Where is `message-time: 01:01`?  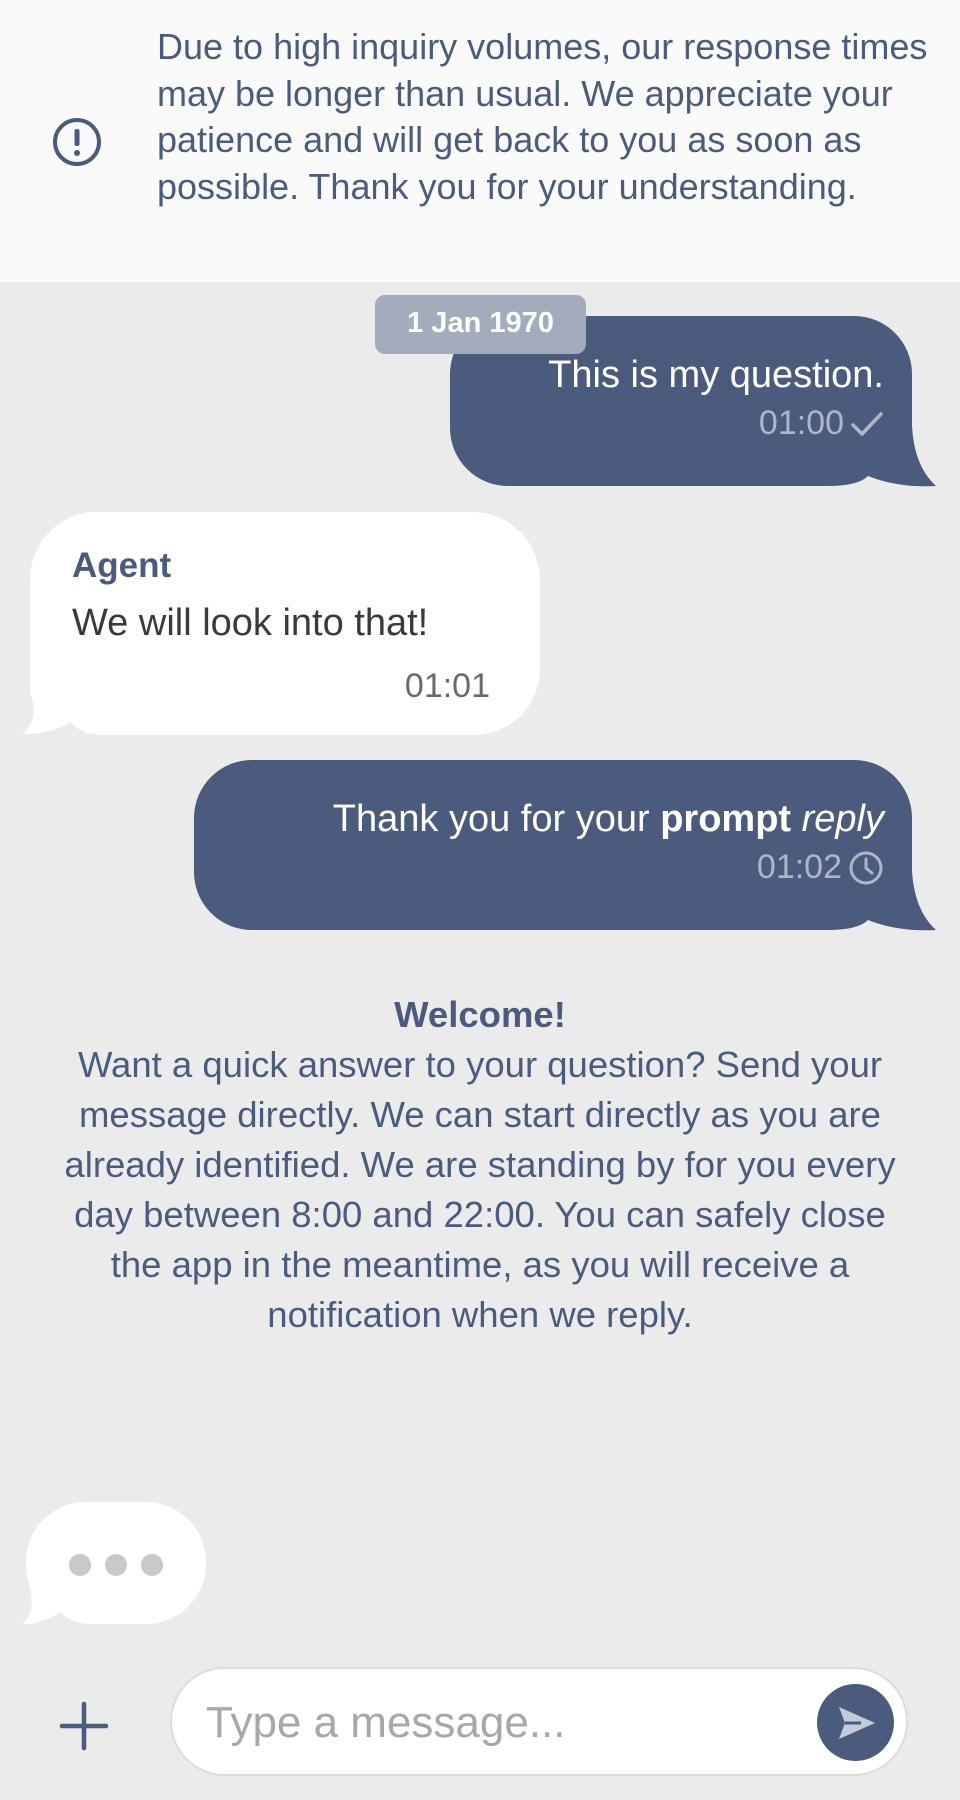 message-time: 01:01 is located at coordinates (447, 686).